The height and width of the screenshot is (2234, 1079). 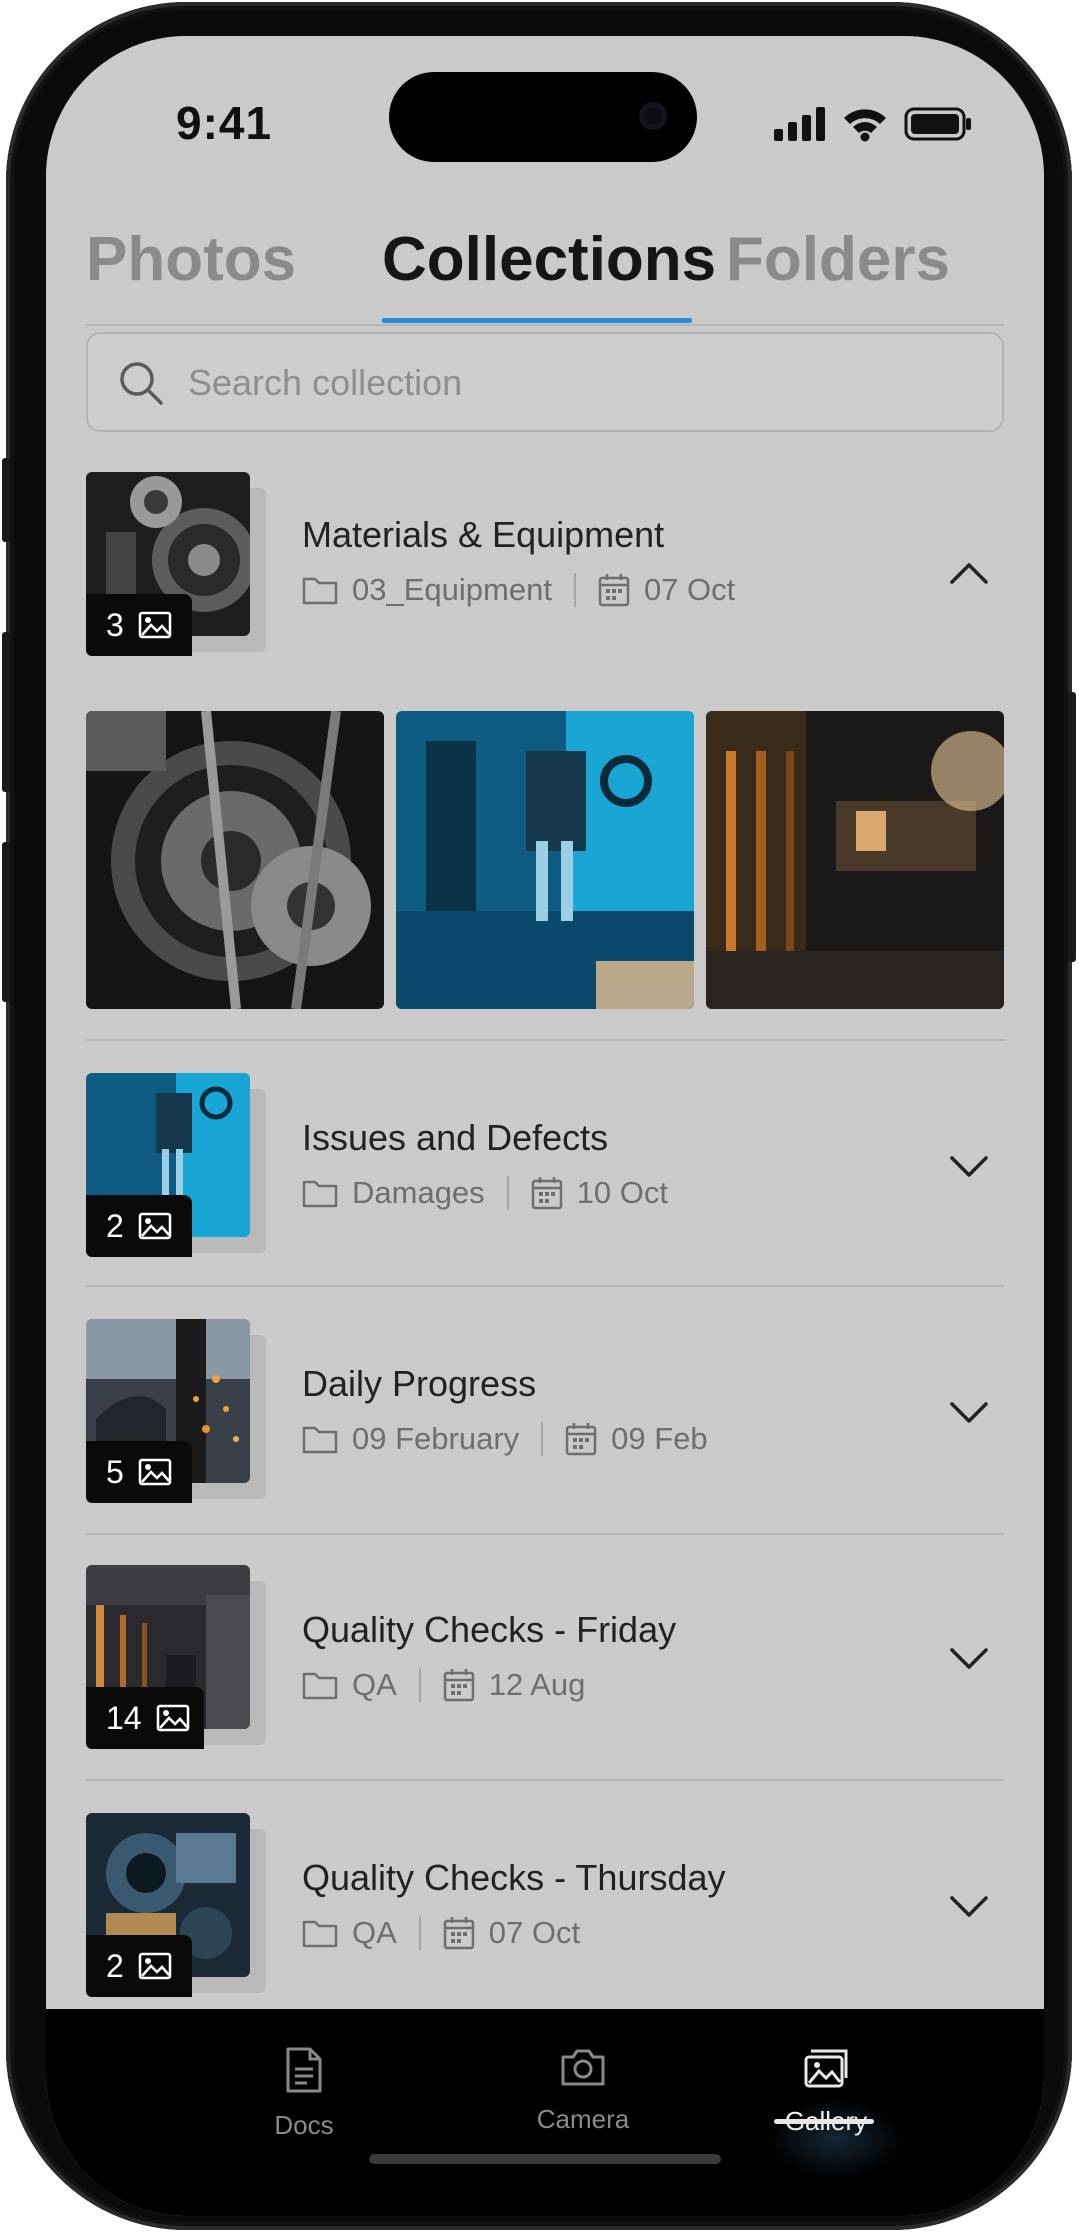 What do you see at coordinates (545, 1903) in the screenshot?
I see `collection-row: 2 Quality Checks - Thursday QA 07 Oct` at bounding box center [545, 1903].